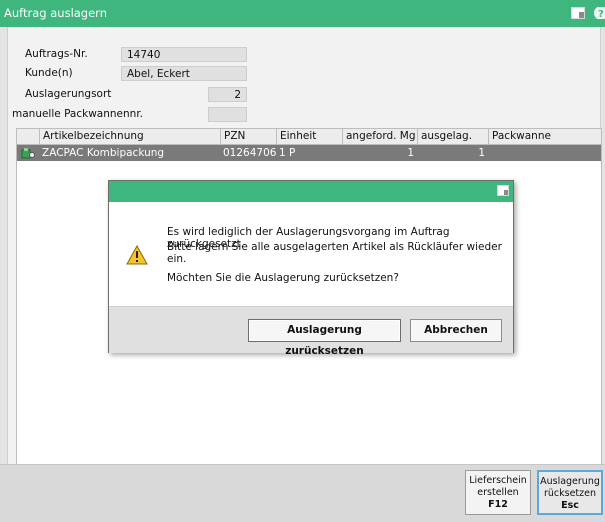  I want to click on table-row: ZACPAC Kombipackung 01264706 1 P 1 1, so click(309, 153).